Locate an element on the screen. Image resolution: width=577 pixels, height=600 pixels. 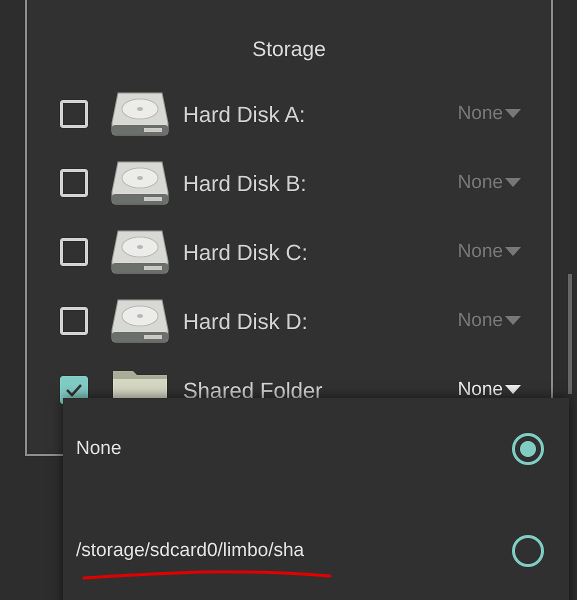
drive-label: Hard Disk D: is located at coordinates (246, 322).